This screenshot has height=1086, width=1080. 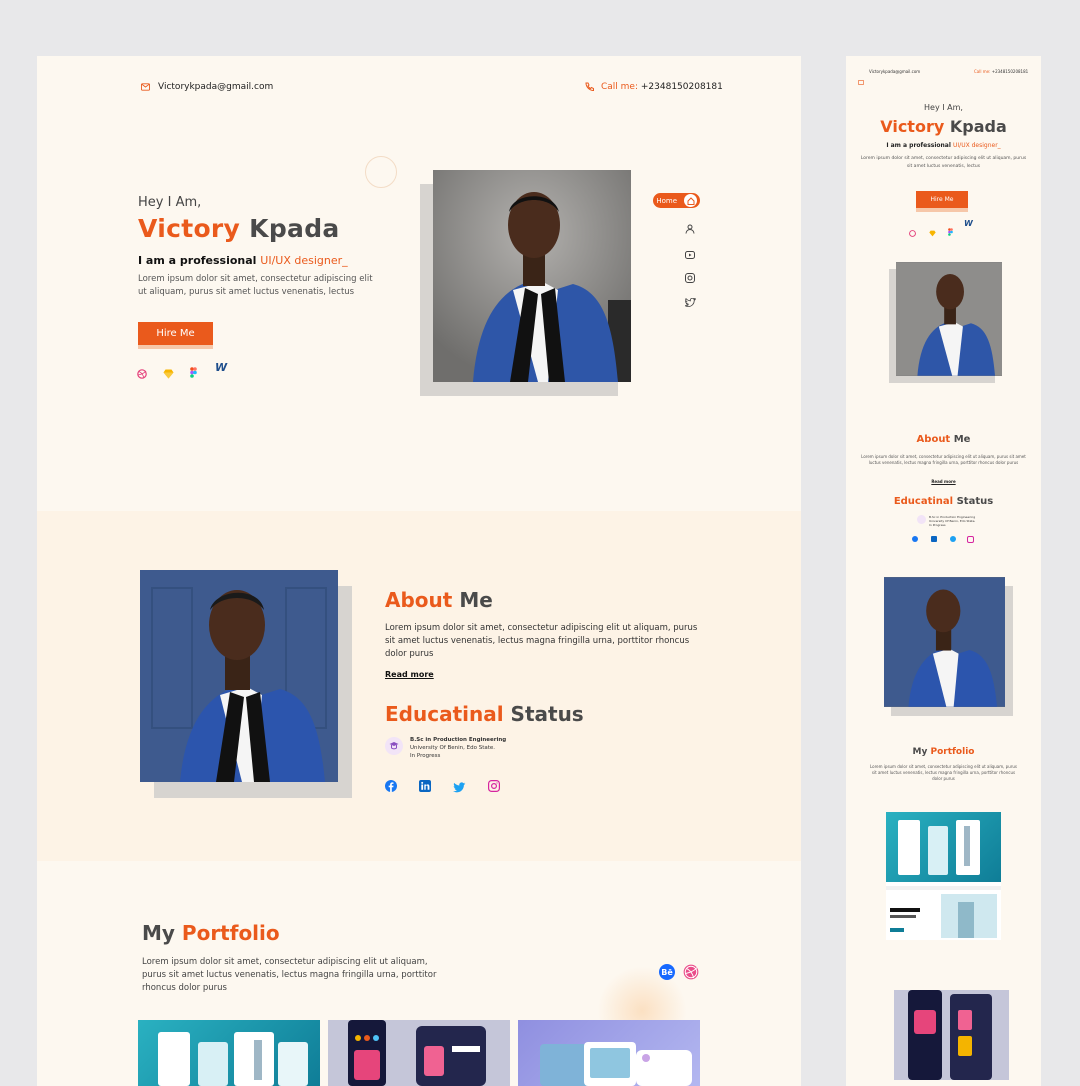 I want to click on portfolio-title-b: Portfolio, so click(x=230, y=933).